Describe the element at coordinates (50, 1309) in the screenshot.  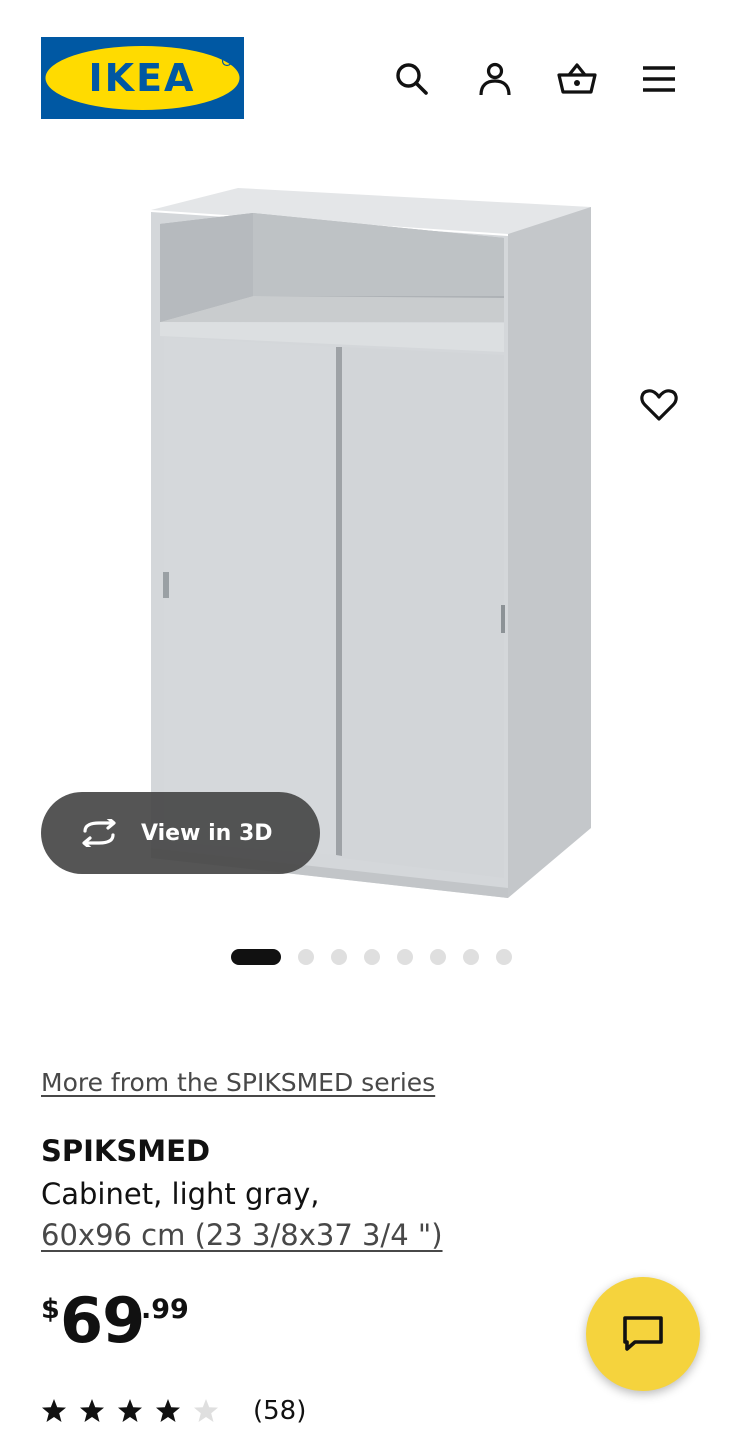
I see `price-currency: $` at that location.